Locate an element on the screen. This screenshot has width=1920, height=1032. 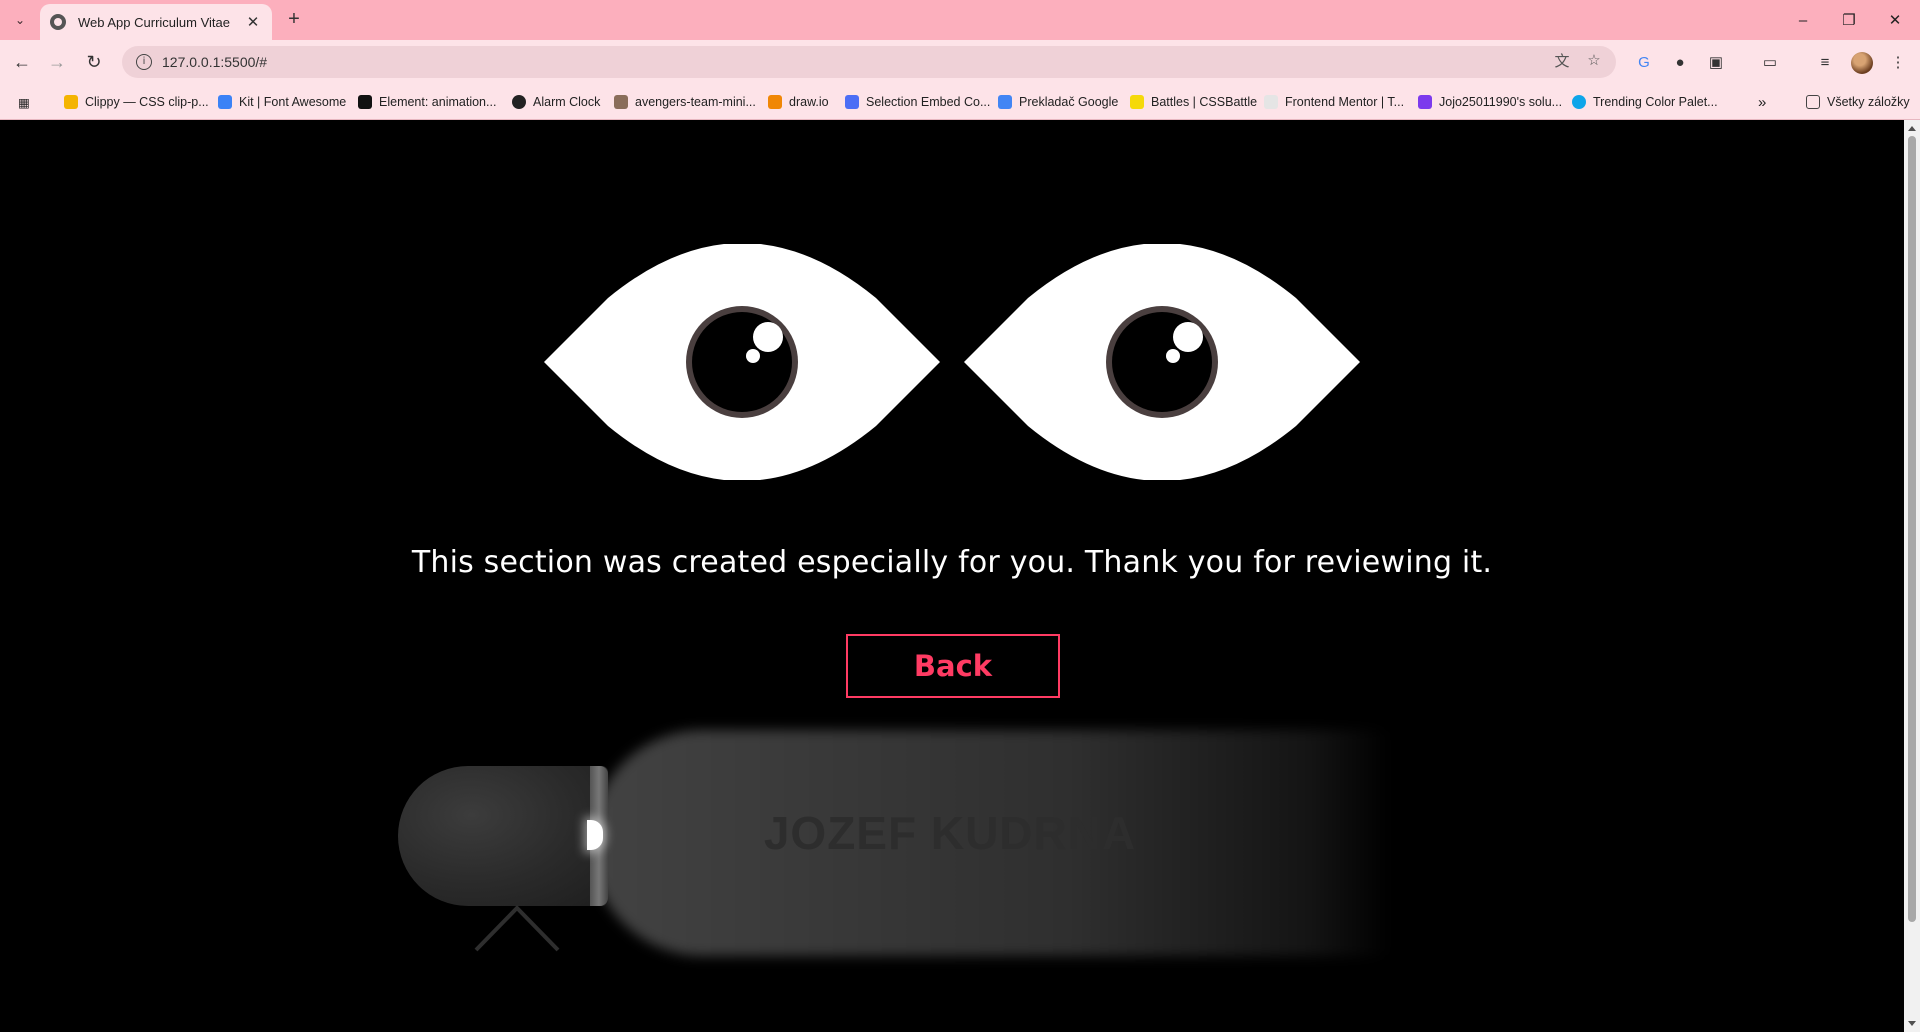
profile-avatar is located at coordinates (1862, 63).